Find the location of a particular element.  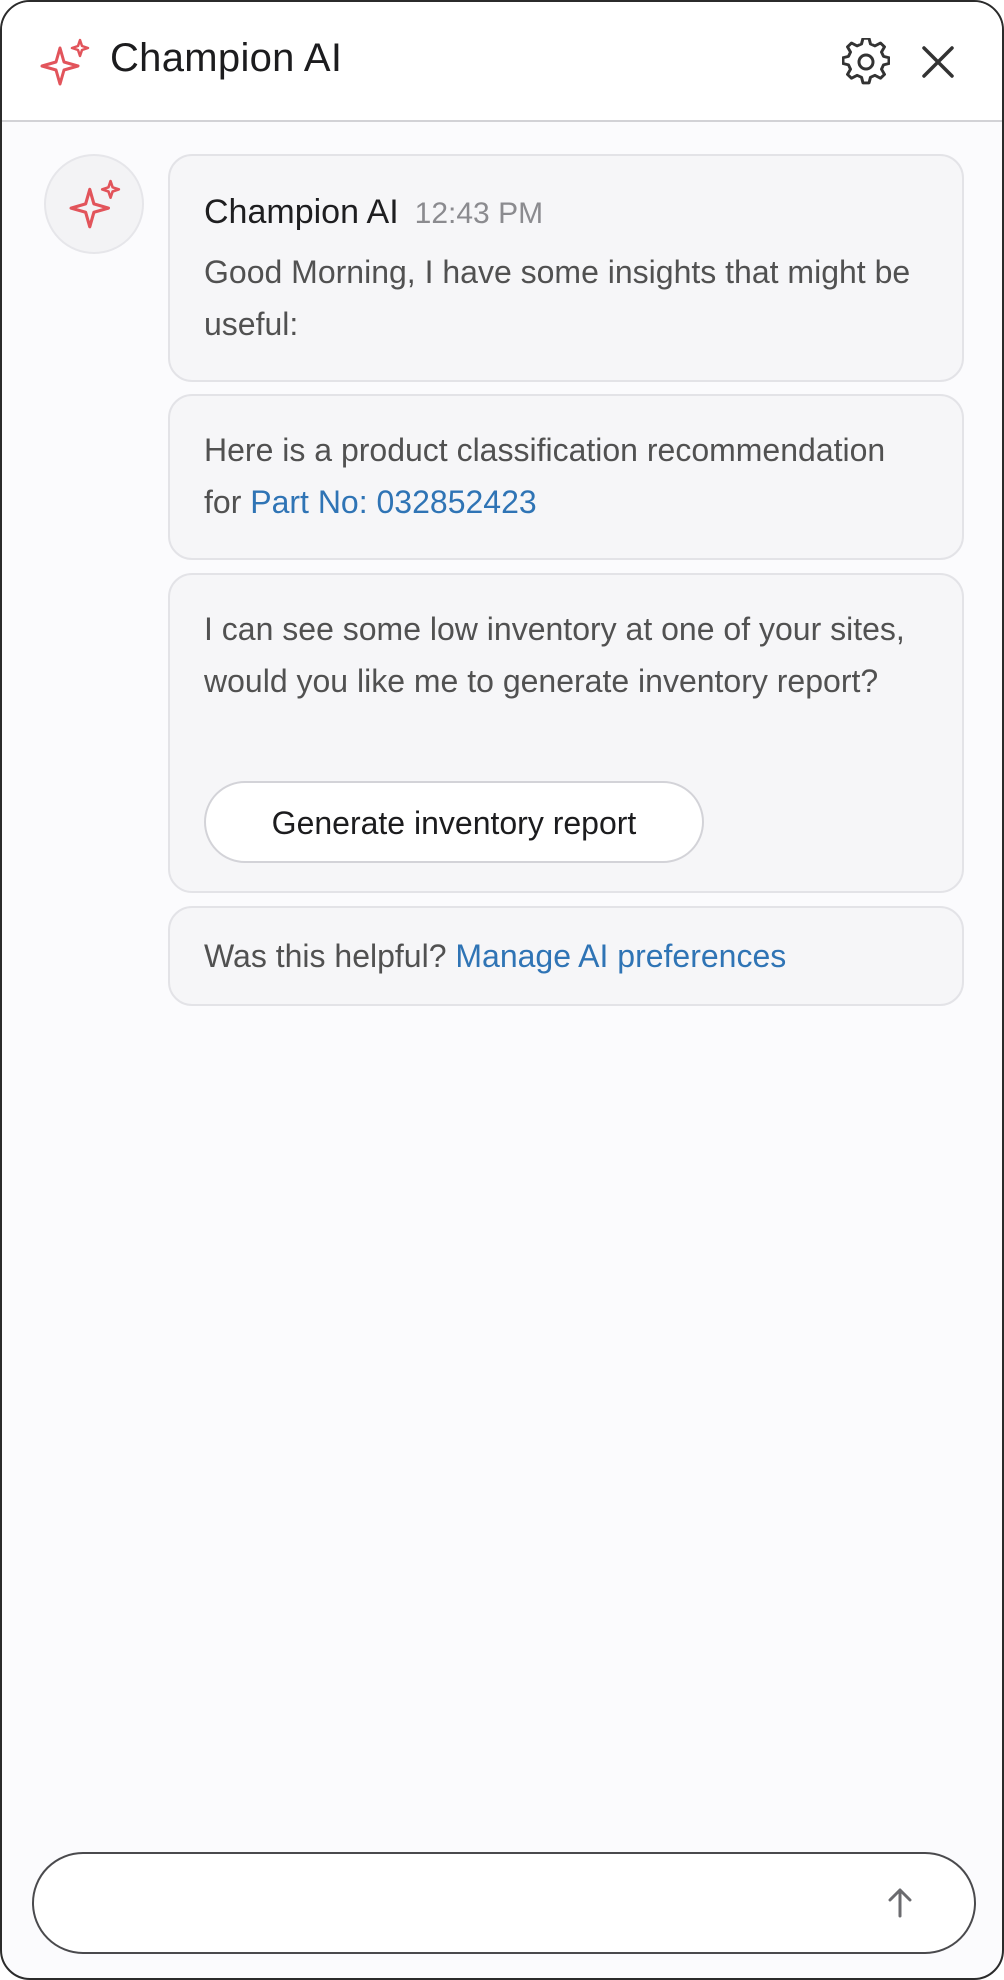

message-timestamp: 12:43 PM is located at coordinates (479, 213).